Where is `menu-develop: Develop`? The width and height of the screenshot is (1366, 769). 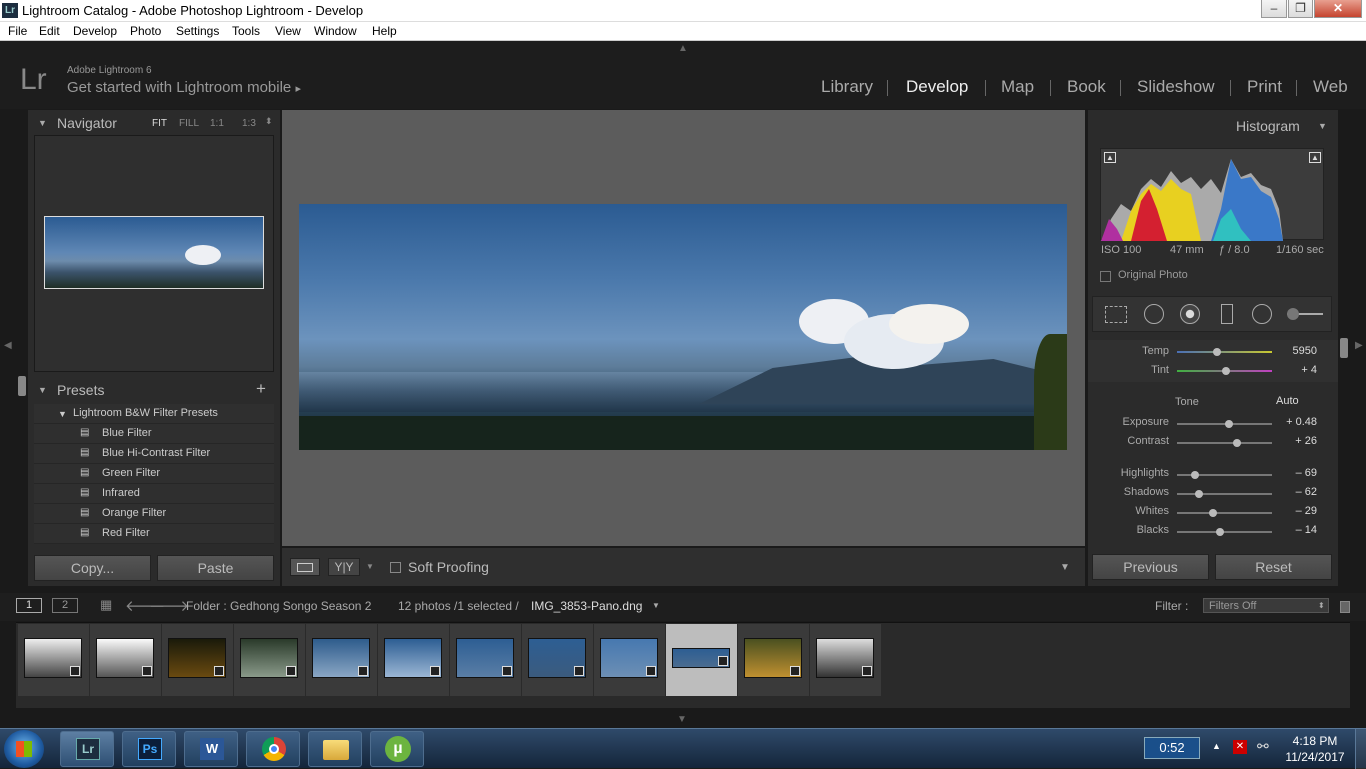 menu-develop: Develop is located at coordinates (95, 31).